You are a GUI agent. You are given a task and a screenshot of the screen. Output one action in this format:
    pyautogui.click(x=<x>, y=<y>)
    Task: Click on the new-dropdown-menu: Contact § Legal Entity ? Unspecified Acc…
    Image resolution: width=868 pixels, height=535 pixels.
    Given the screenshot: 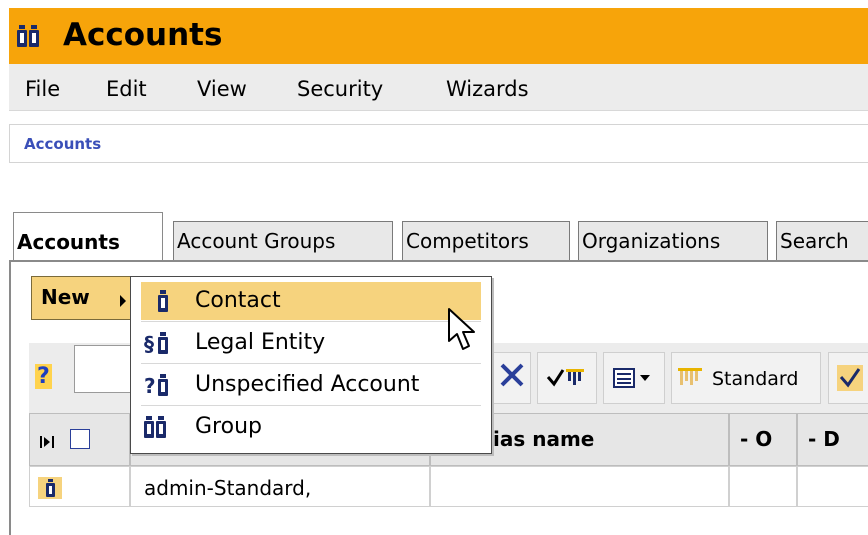 What is the action you would take?
    pyautogui.click(x=311, y=365)
    